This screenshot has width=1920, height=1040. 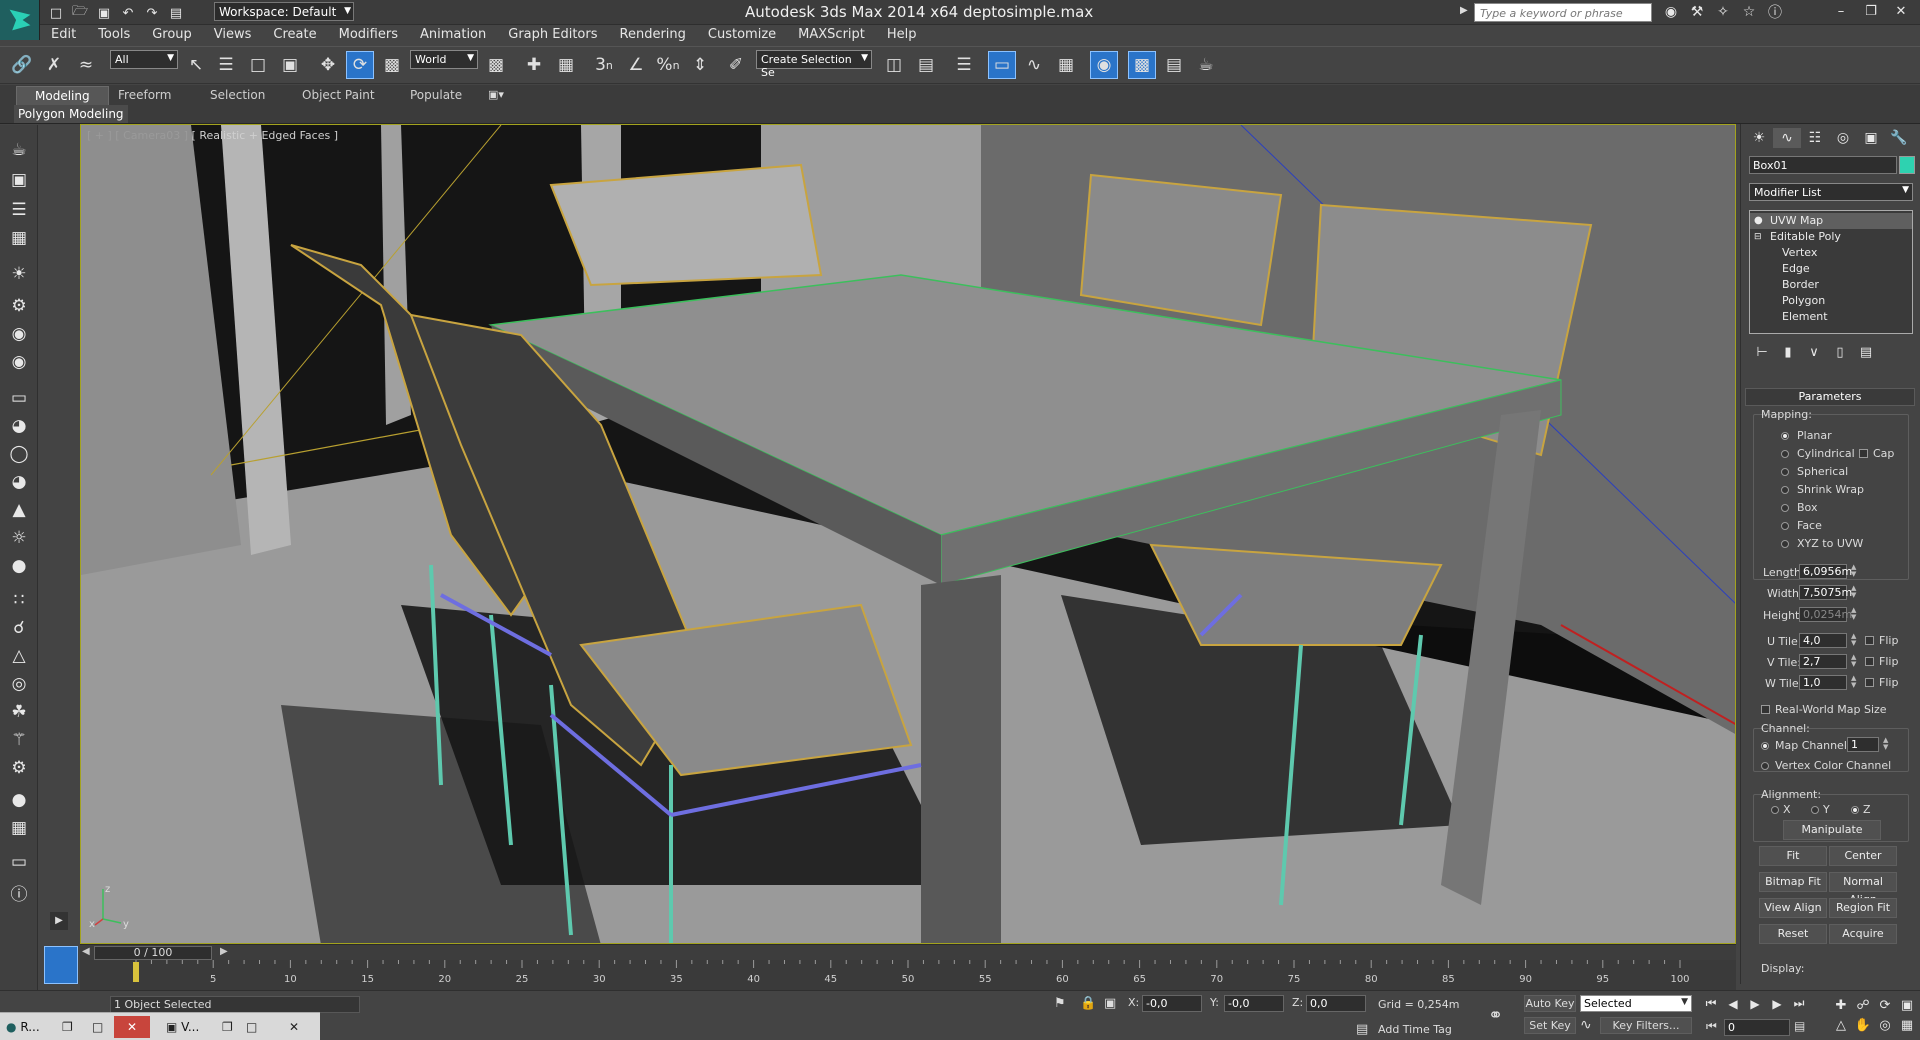 What do you see at coordinates (1415, 1029) in the screenshot?
I see `add-time-tag: Add Time Tag` at bounding box center [1415, 1029].